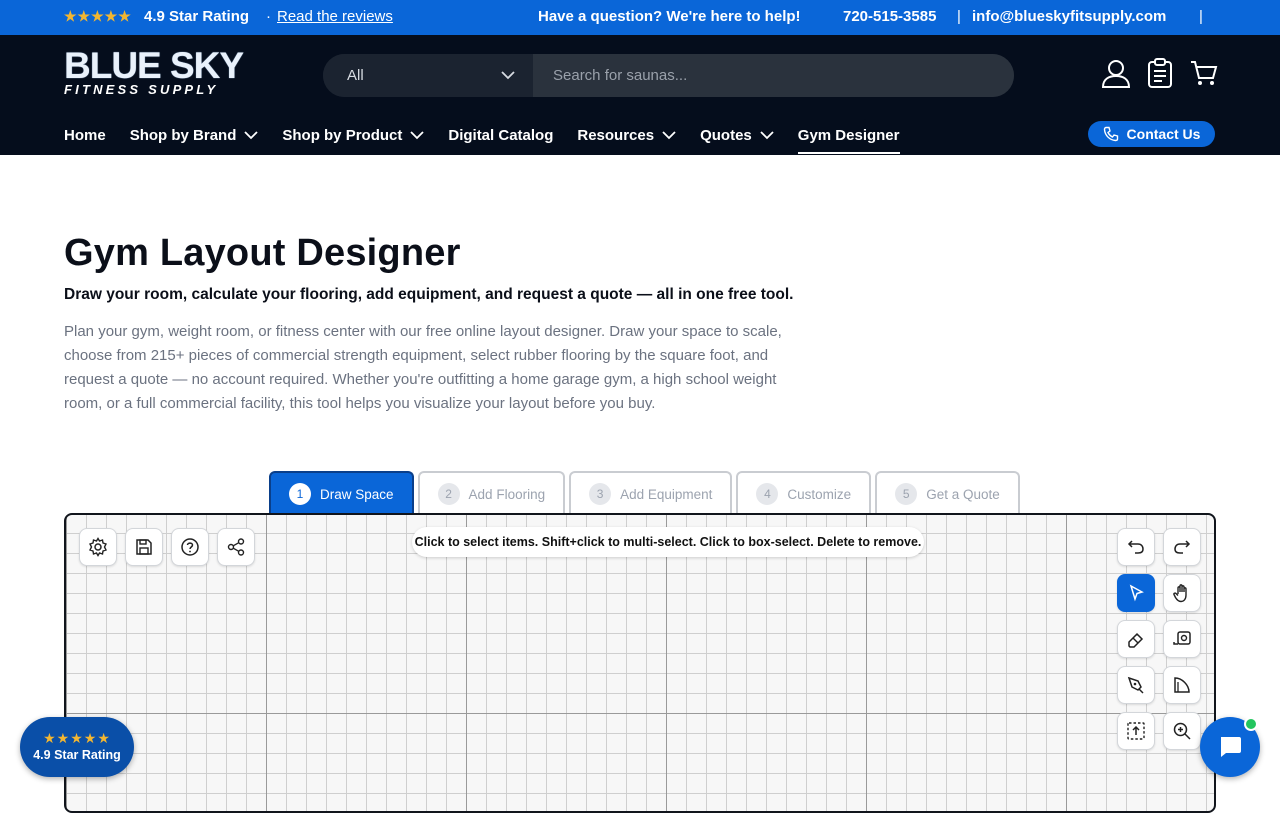 The width and height of the screenshot is (1280, 813). I want to click on read-reviews-link: Read the reviews, so click(335, 16).